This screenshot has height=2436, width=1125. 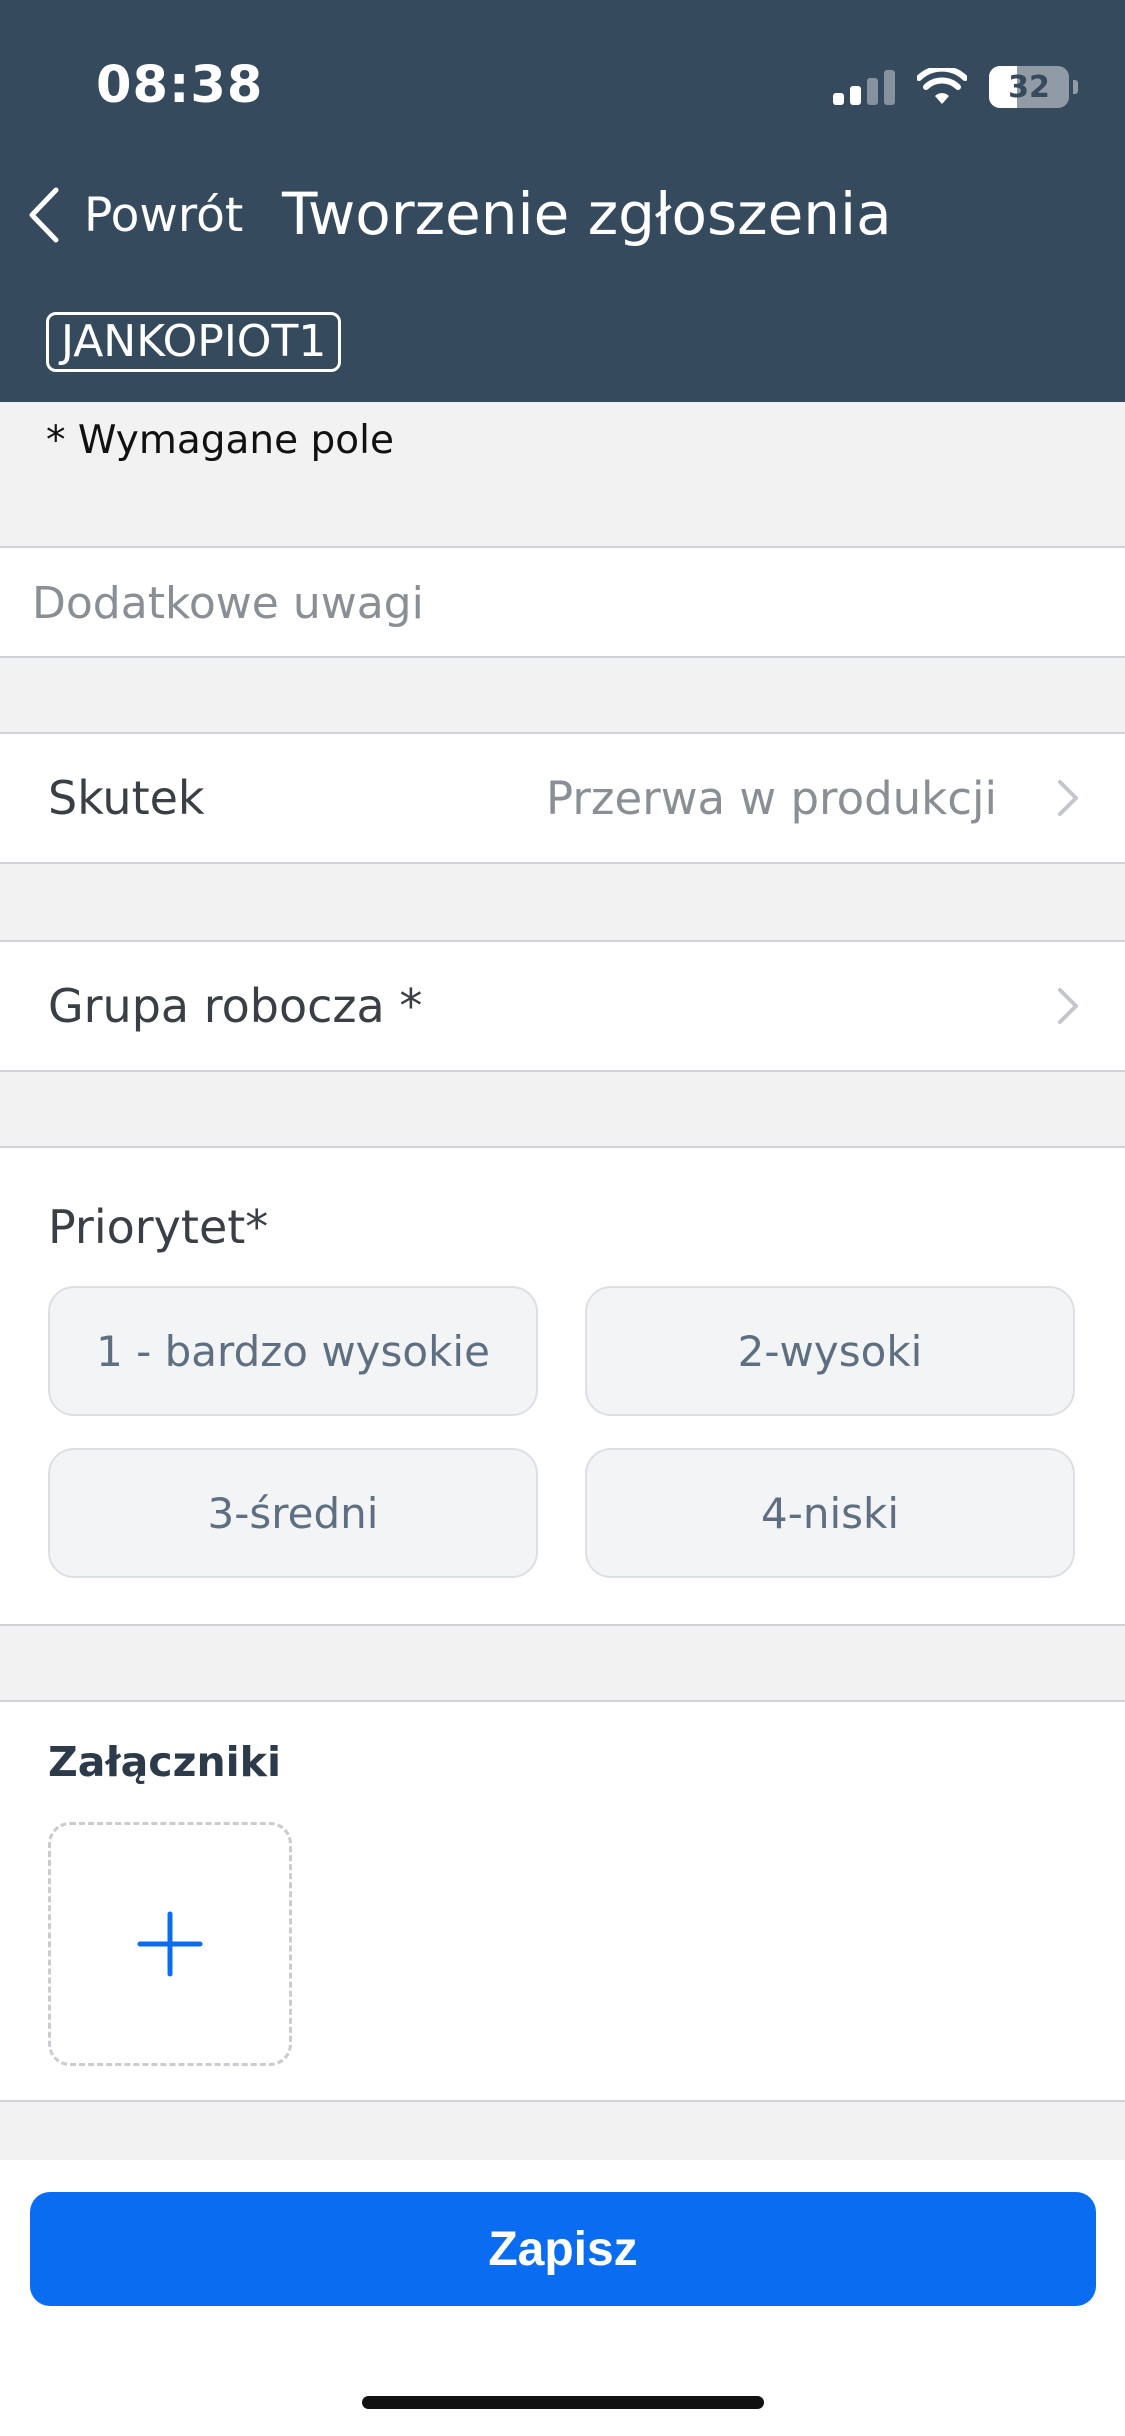 What do you see at coordinates (830, 1351) in the screenshot?
I see `priority-option-2: 2-wysoki` at bounding box center [830, 1351].